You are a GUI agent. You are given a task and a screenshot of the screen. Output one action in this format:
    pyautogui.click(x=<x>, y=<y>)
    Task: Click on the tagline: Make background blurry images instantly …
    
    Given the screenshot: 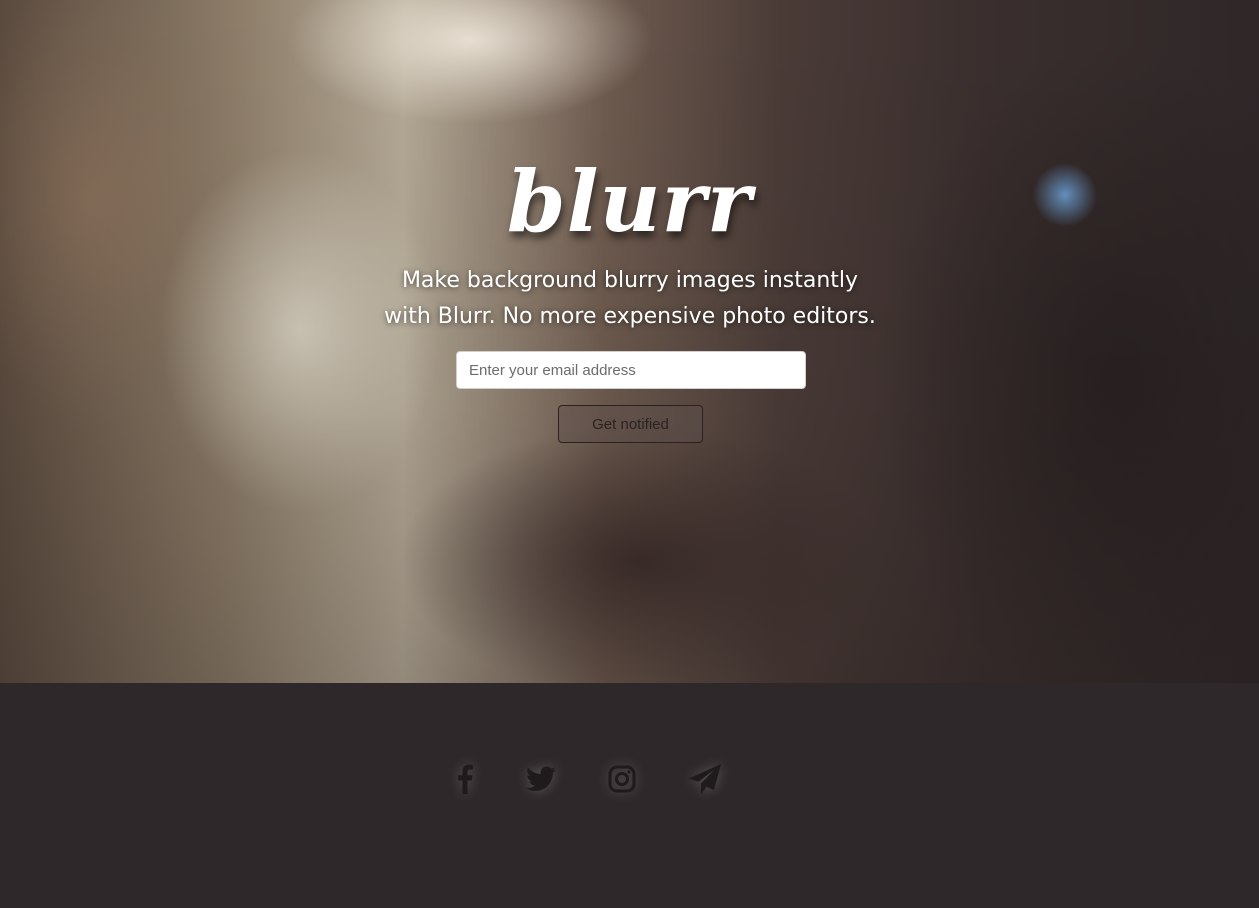 What is the action you would take?
    pyautogui.click(x=630, y=299)
    